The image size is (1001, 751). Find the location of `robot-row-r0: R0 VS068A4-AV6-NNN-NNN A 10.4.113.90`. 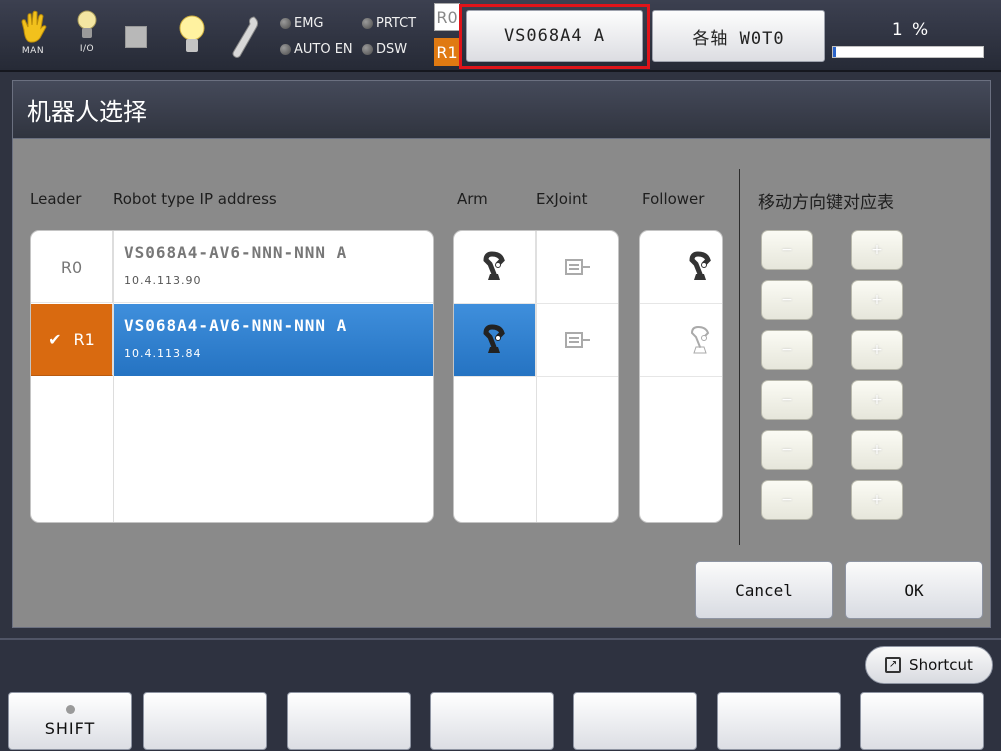

robot-row-r0: R0 VS068A4-AV6-NNN-NNN A 10.4.113.90 is located at coordinates (232, 267).